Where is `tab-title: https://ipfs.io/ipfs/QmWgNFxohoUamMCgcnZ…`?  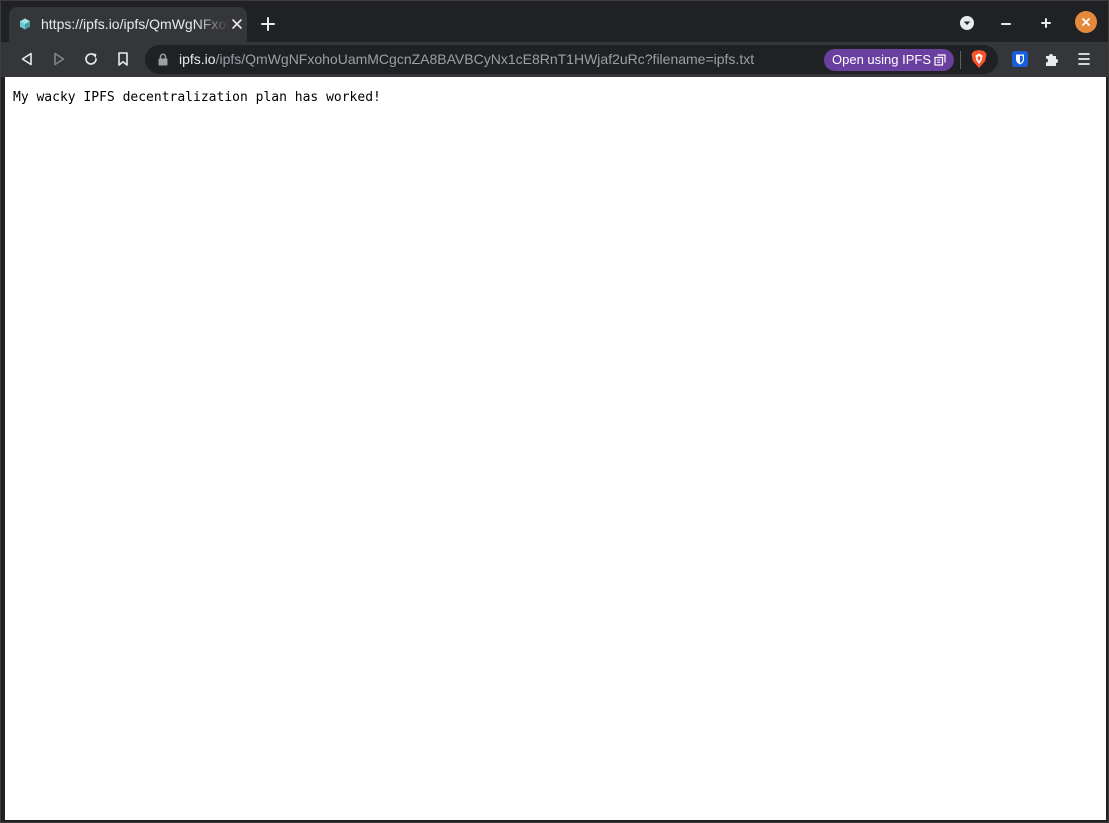
tab-title: https://ipfs.io/ipfs/QmWgNFxohoUamMCgcnZ… is located at coordinates (135, 24).